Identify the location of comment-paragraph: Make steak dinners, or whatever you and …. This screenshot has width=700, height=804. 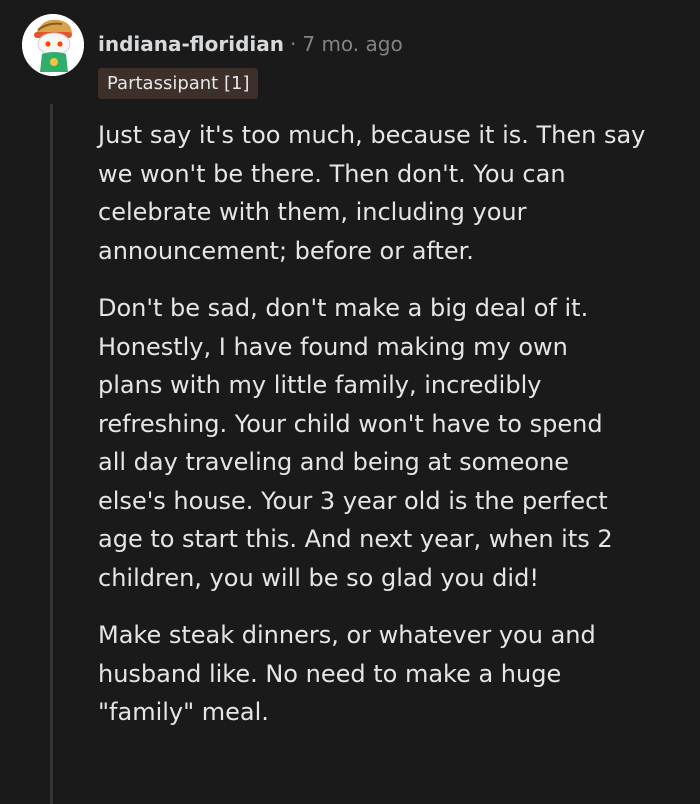
(388, 674).